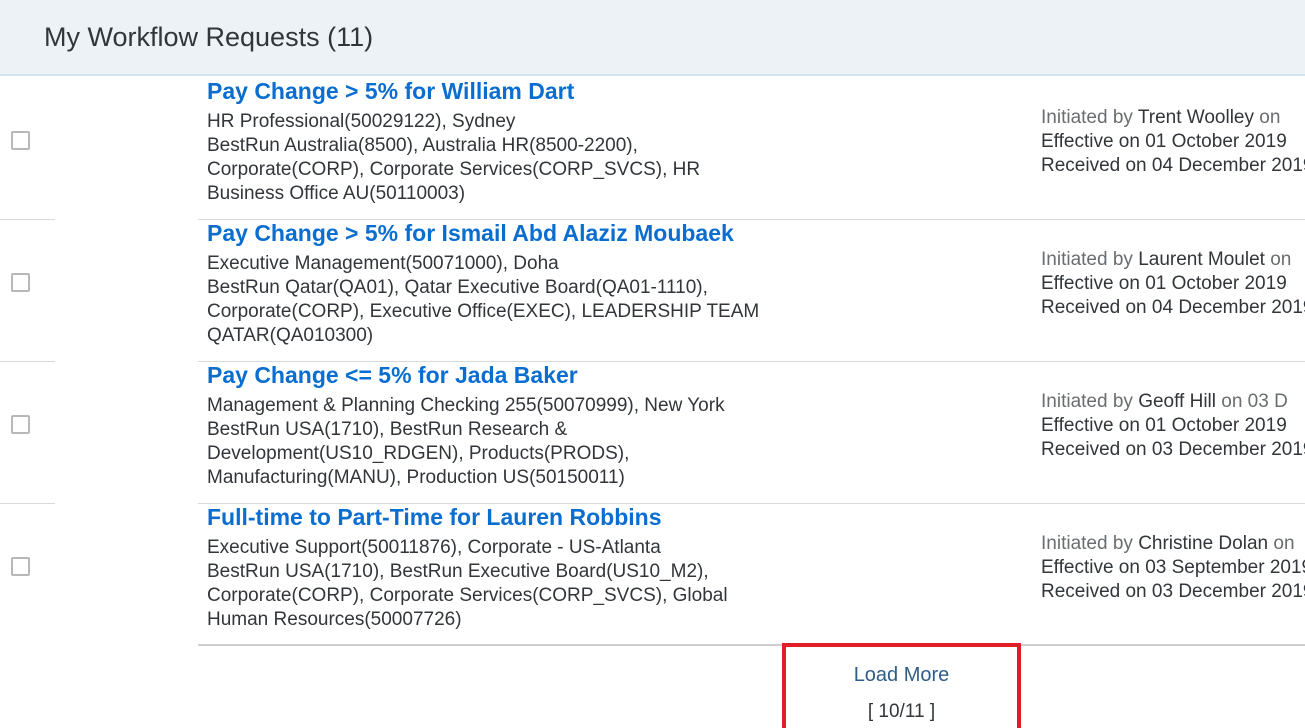 This screenshot has height=728, width=1305. Describe the element at coordinates (390, 91) in the screenshot. I see `request-title-link: Pay Change > 5% for William Dart` at that location.